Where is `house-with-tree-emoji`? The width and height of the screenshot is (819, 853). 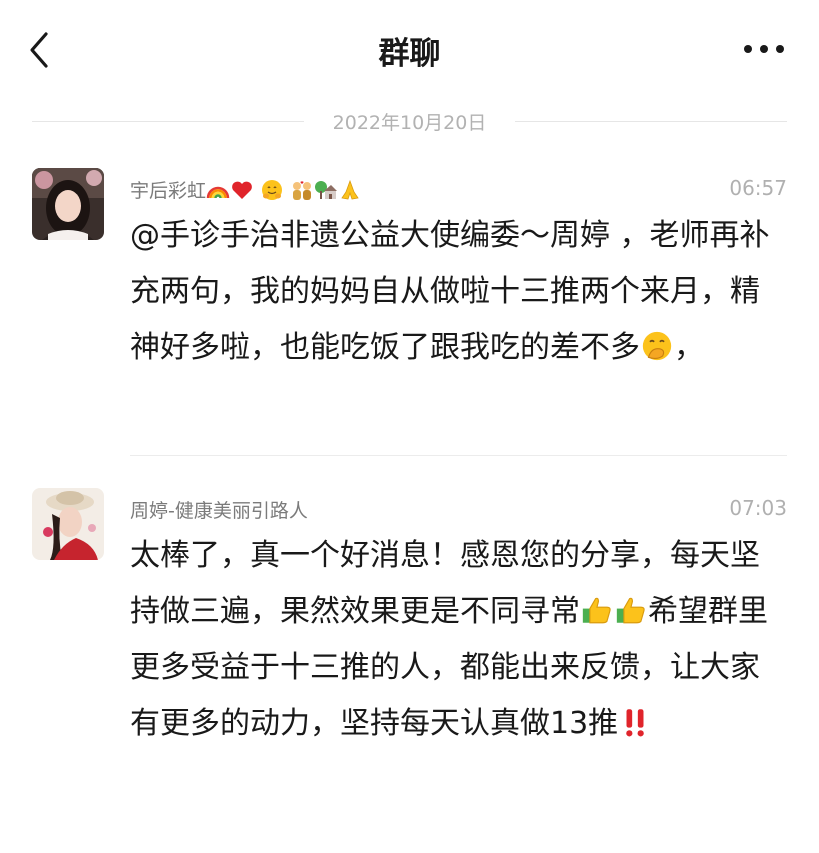
house-with-tree-emoji is located at coordinates (326, 190).